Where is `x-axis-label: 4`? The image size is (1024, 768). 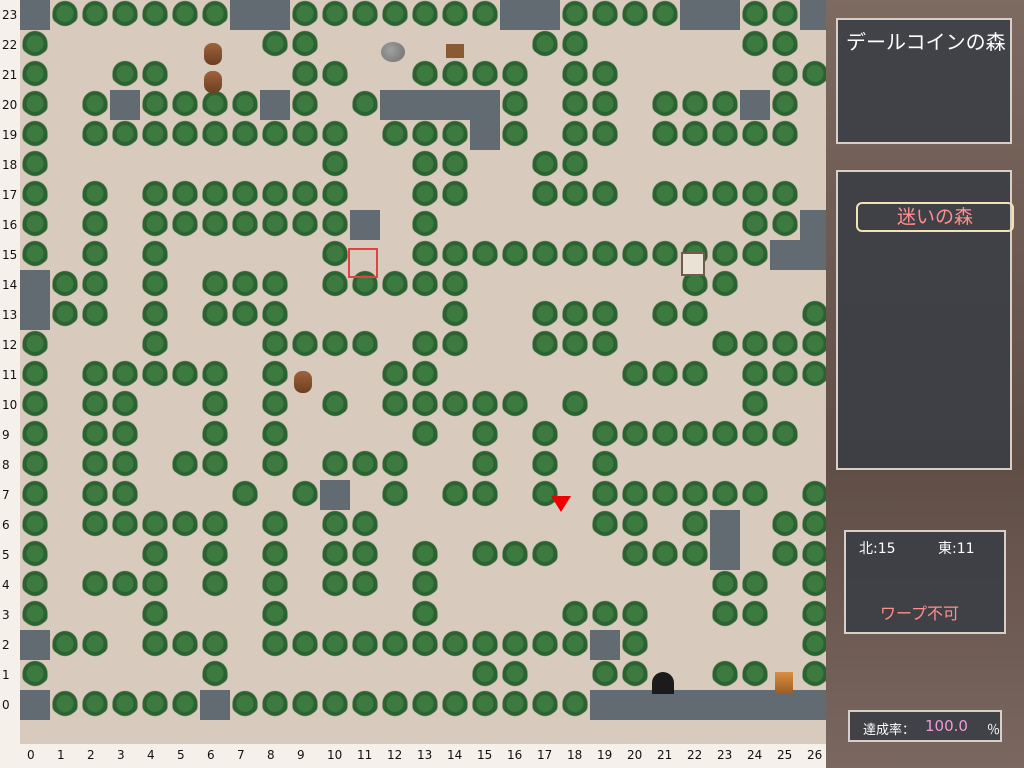 x-axis-label: 4 is located at coordinates (151, 755).